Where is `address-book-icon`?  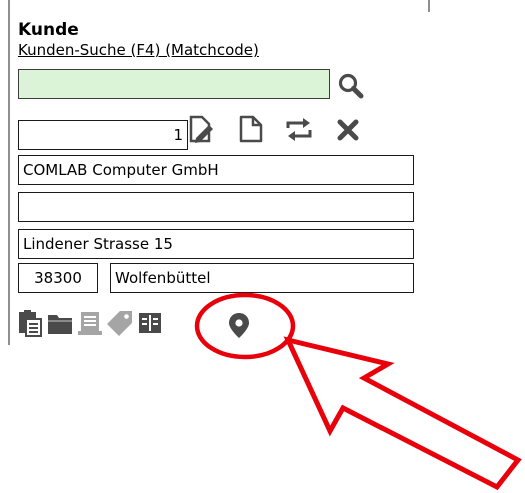 address-book-icon is located at coordinates (150, 325).